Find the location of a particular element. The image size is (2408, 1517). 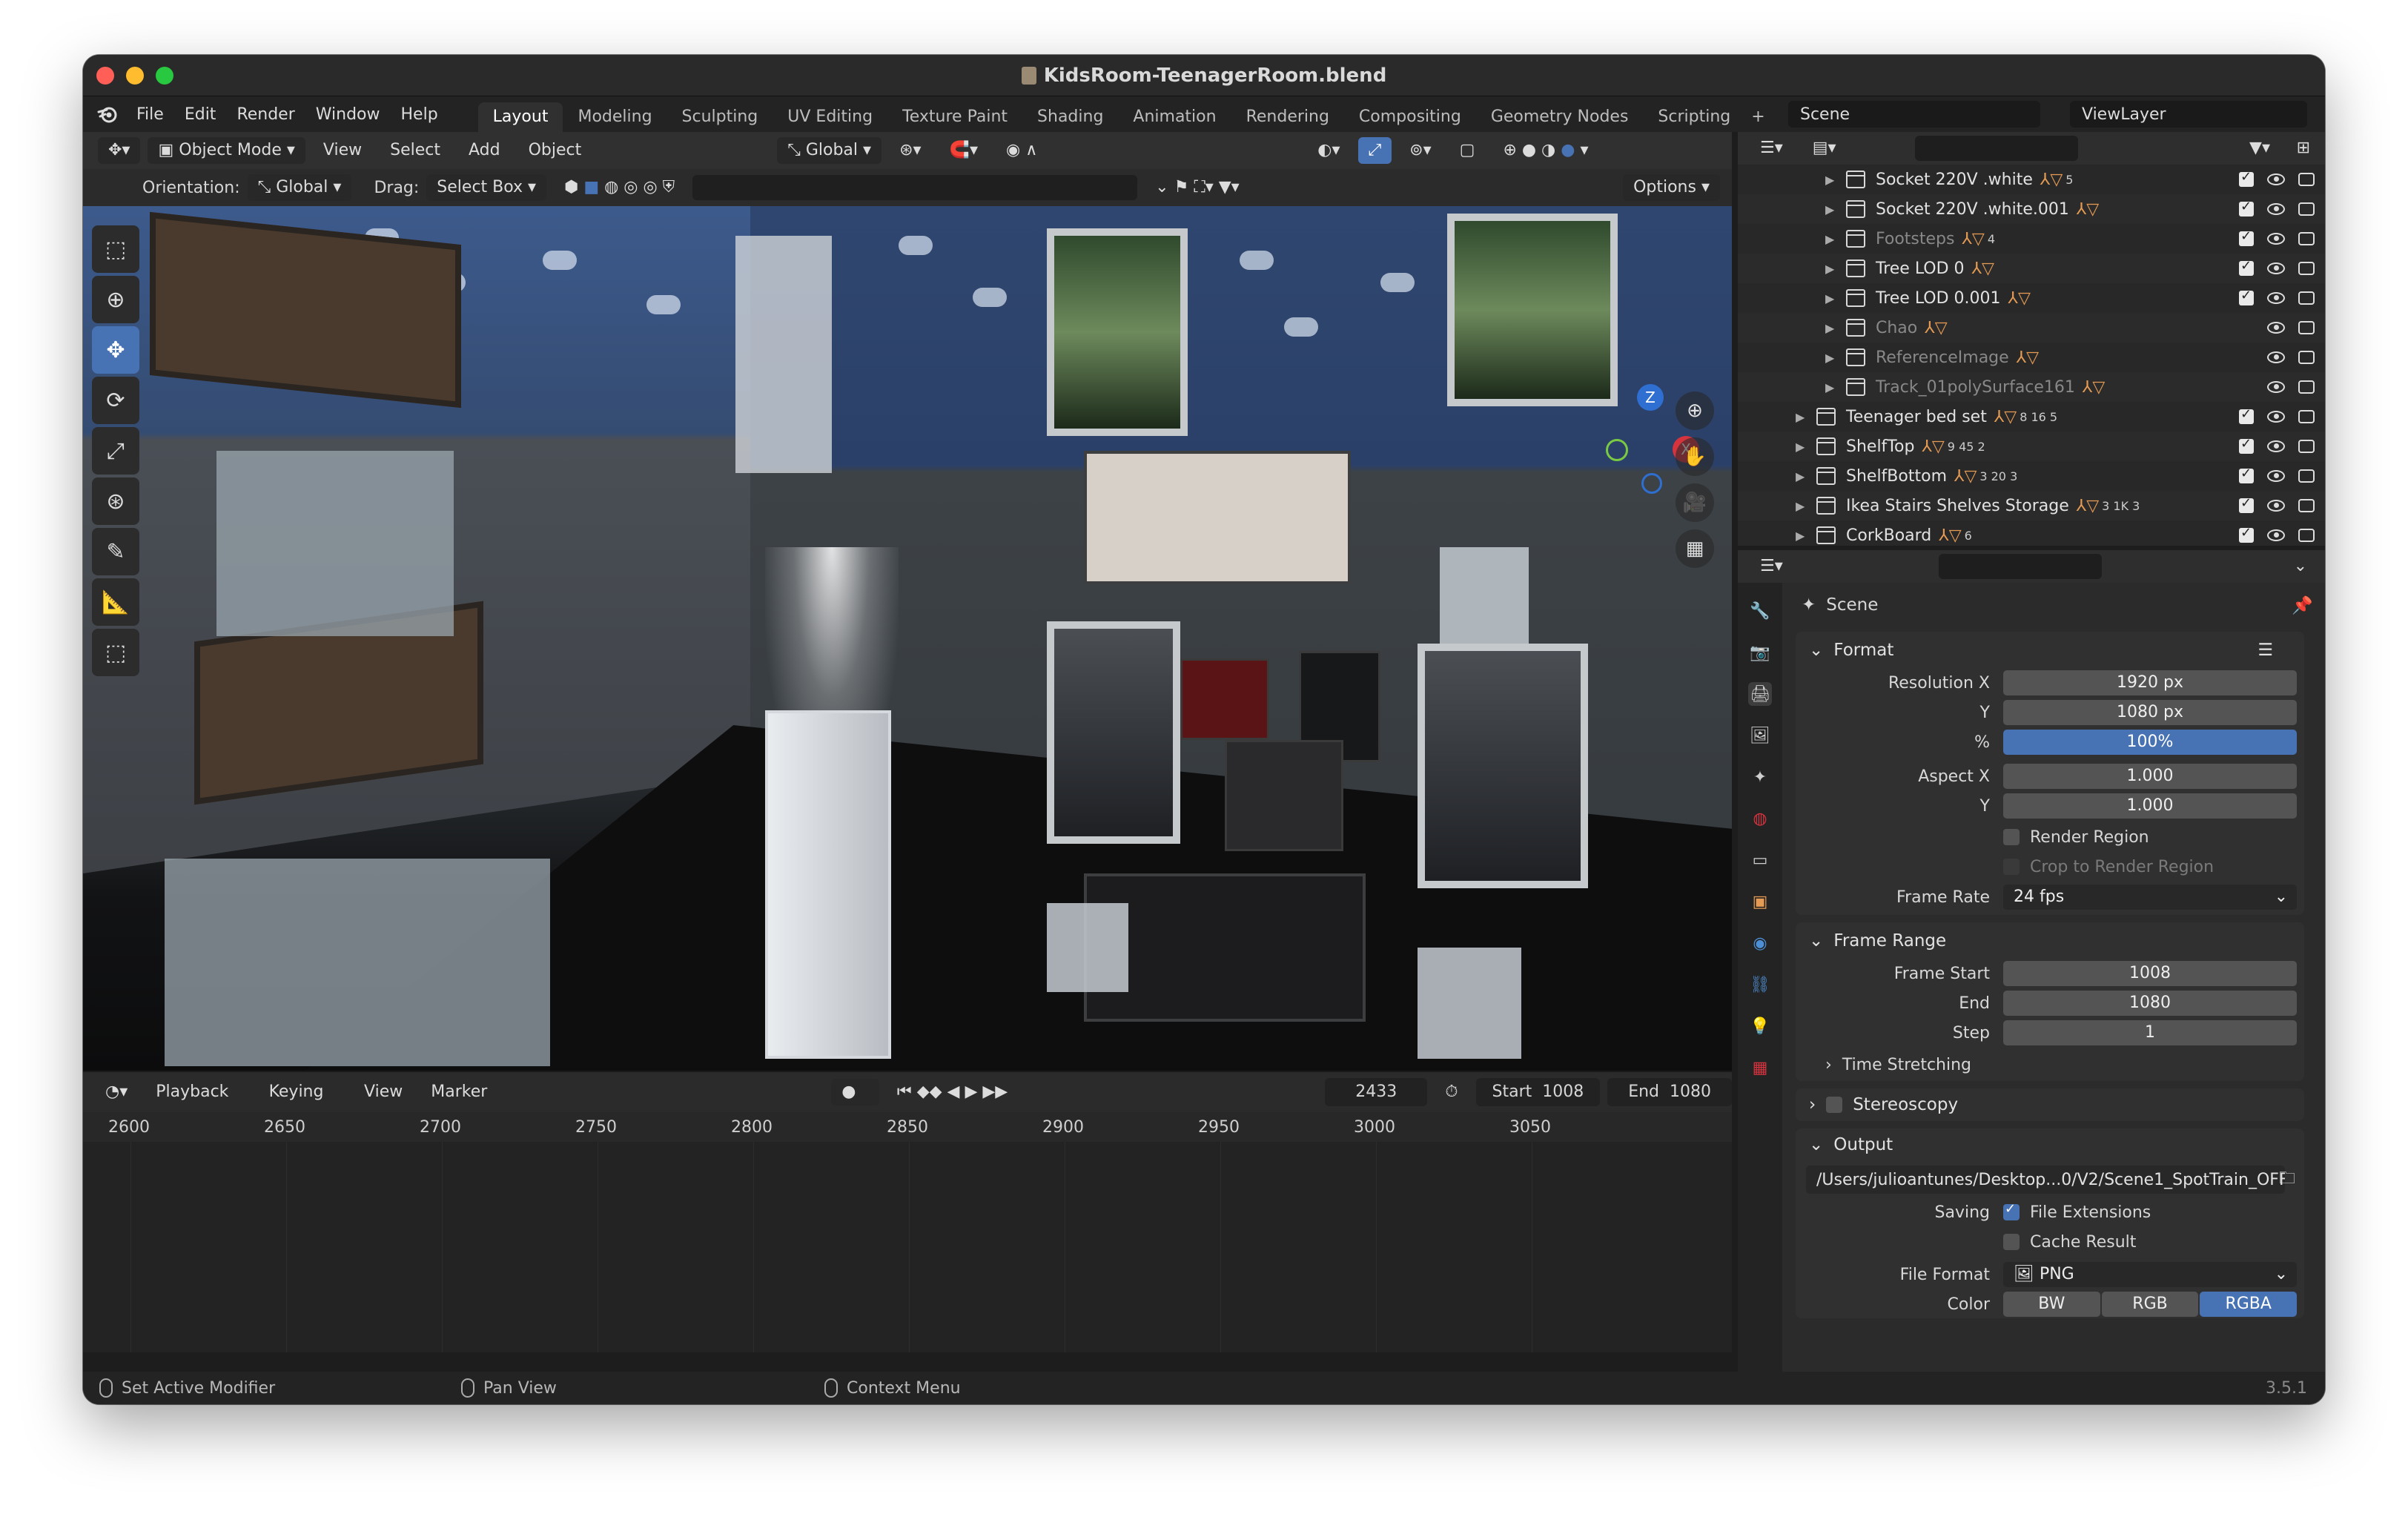

new-collection-icon: ⊞ is located at coordinates (2303, 148).